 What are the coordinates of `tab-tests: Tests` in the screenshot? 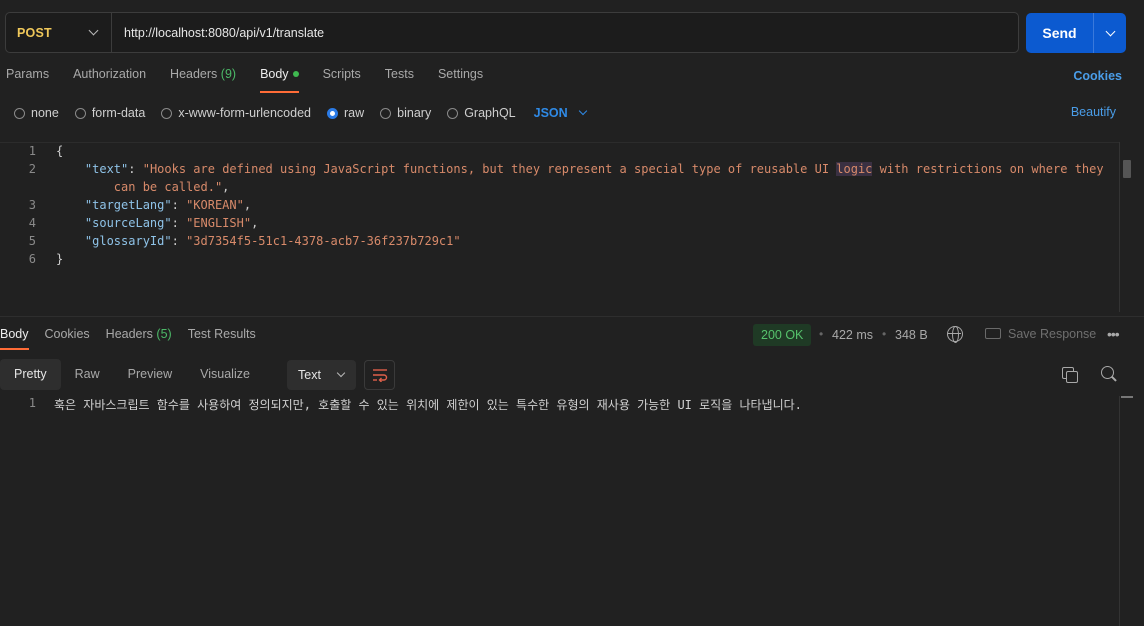 It's located at (399, 80).